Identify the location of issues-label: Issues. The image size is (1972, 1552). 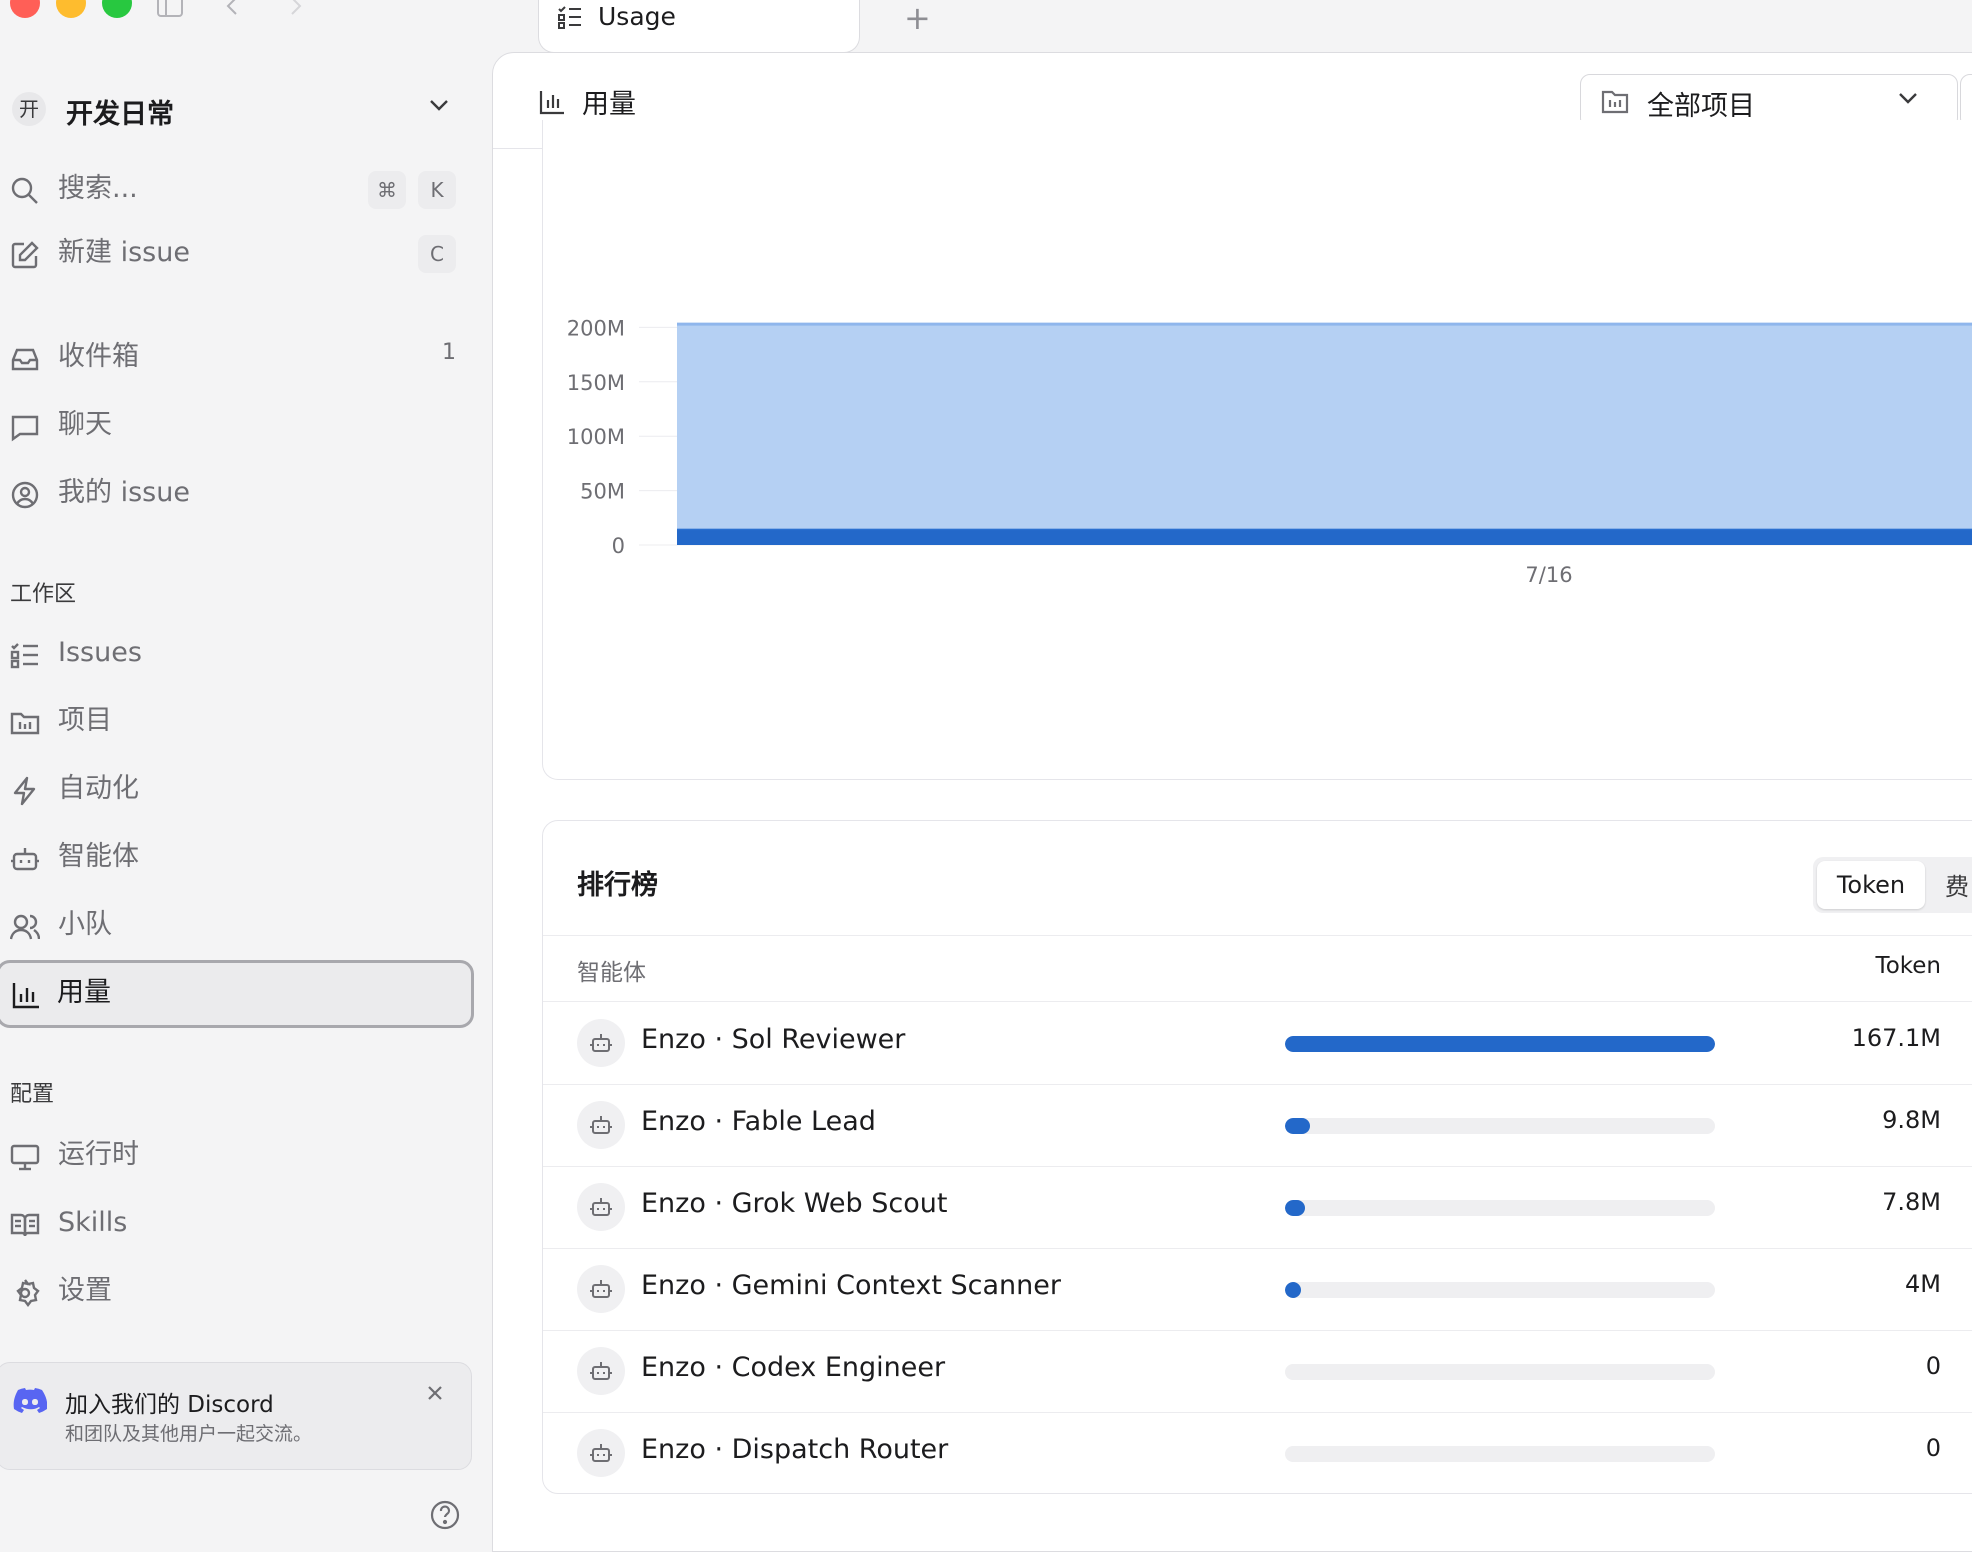
(100, 652).